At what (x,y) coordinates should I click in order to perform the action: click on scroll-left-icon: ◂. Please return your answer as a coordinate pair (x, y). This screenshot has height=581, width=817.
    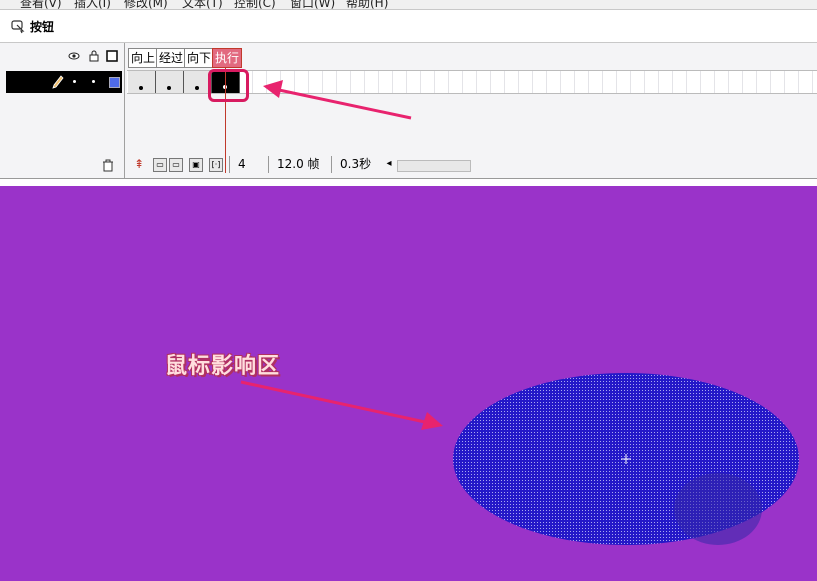
    Looking at the image, I should click on (389, 164).